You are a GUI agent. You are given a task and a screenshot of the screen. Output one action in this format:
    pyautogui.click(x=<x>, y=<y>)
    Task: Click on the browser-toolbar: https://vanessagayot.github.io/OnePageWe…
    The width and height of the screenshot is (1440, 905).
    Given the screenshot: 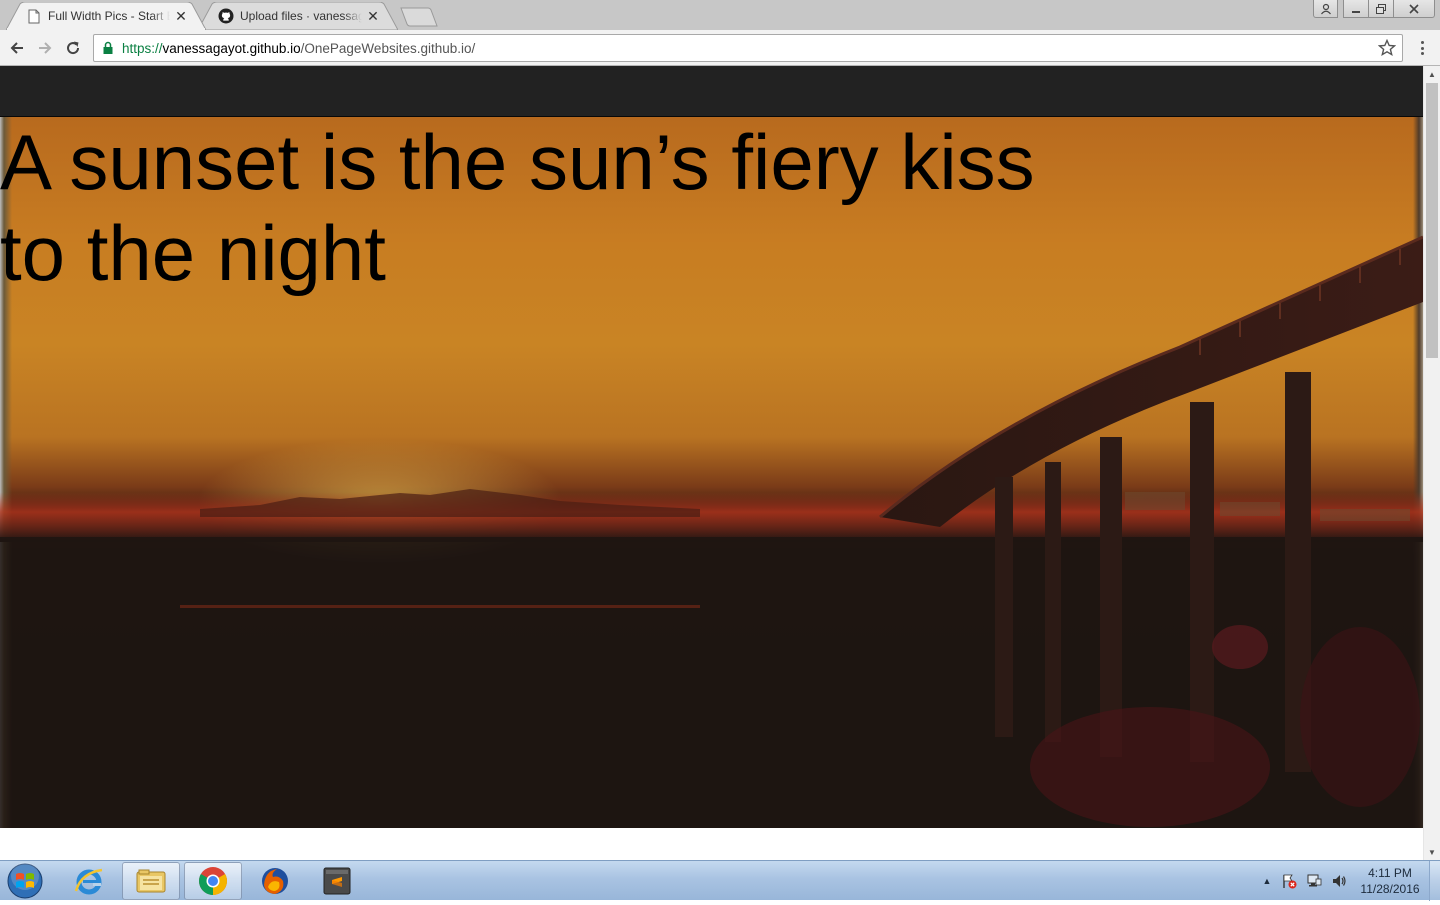 What is the action you would take?
    pyautogui.click(x=720, y=48)
    